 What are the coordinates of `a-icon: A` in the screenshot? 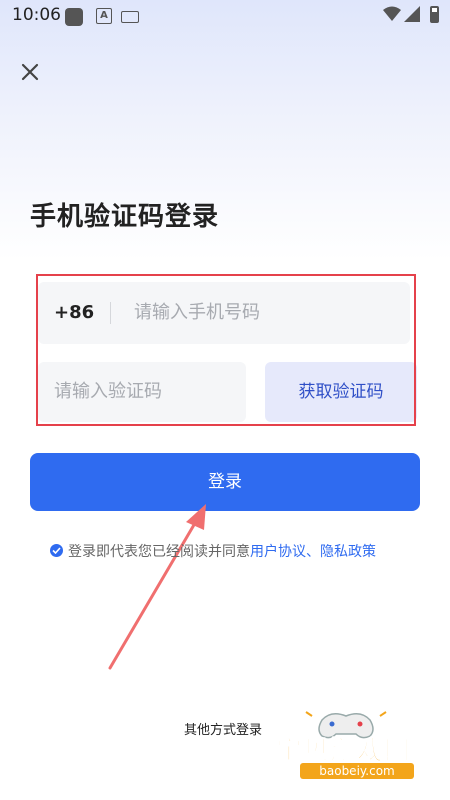 It's located at (104, 16).